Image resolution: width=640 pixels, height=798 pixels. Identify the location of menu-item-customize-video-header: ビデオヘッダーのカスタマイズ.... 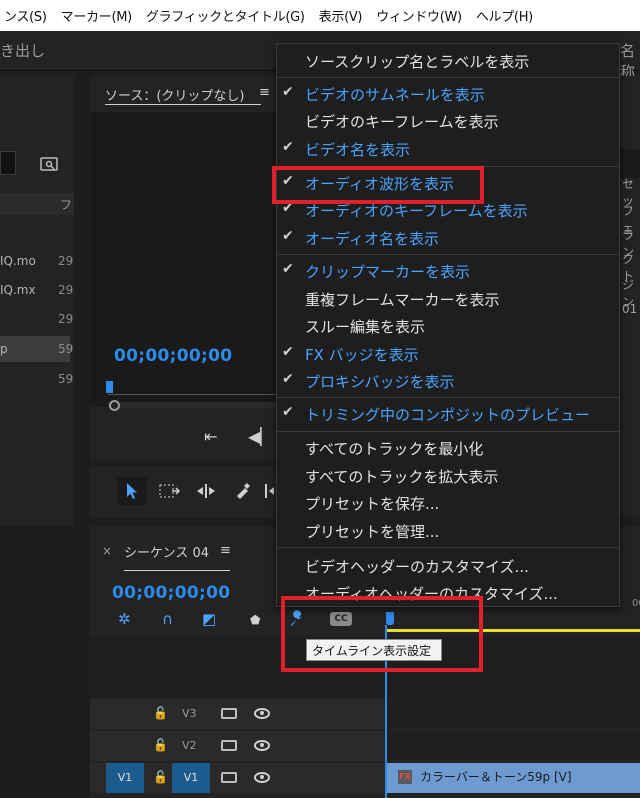
(448, 566).